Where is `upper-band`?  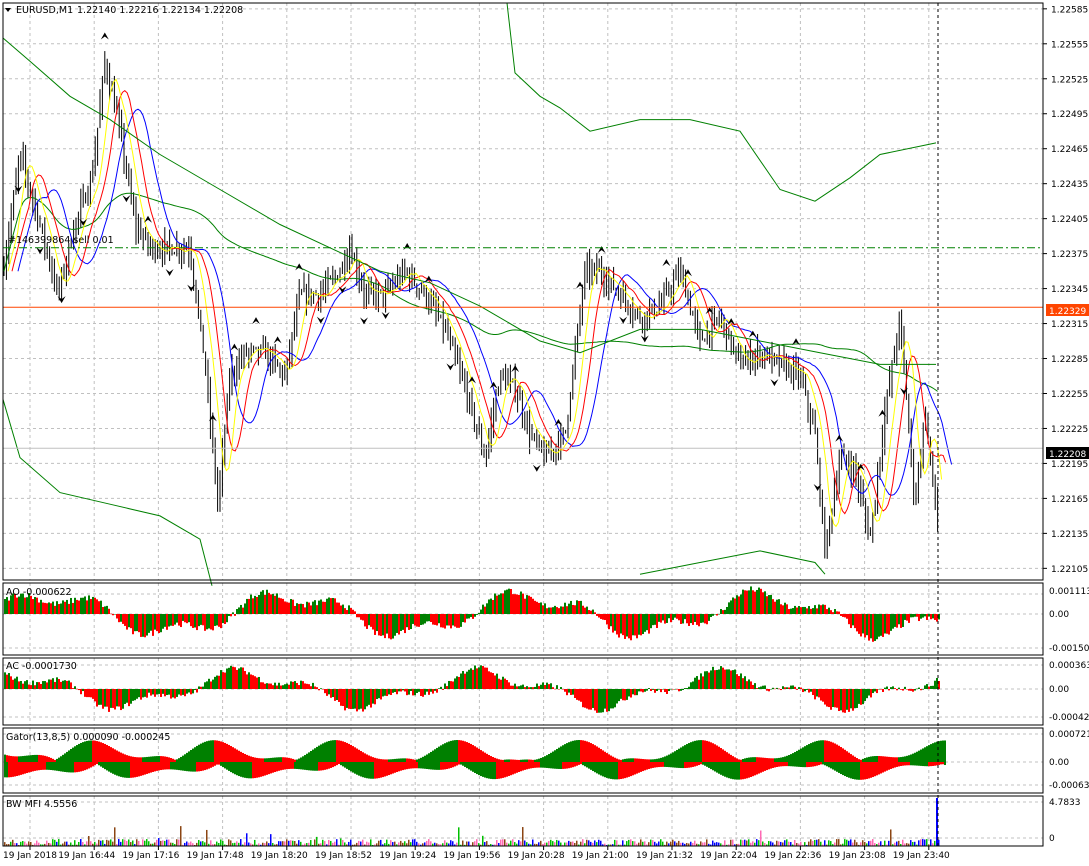 upper-band is located at coordinates (721, 102).